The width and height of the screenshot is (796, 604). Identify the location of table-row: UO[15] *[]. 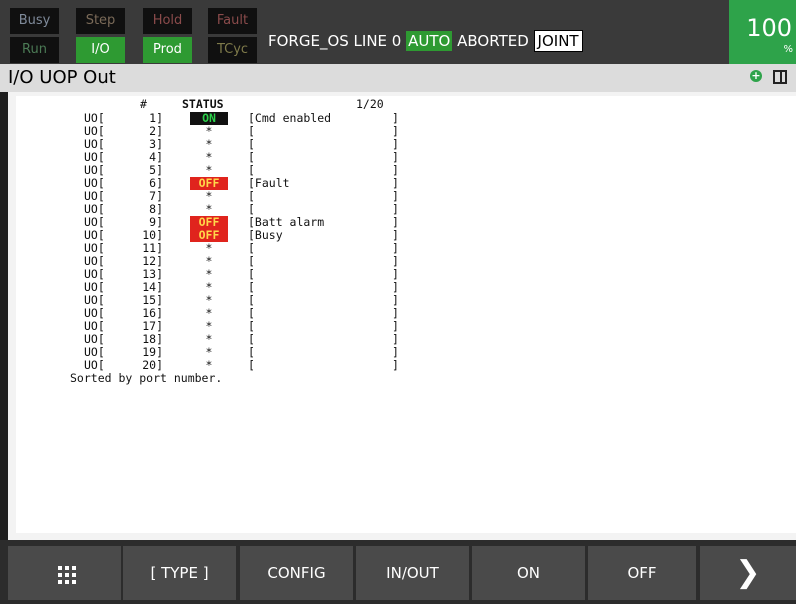
(406, 300).